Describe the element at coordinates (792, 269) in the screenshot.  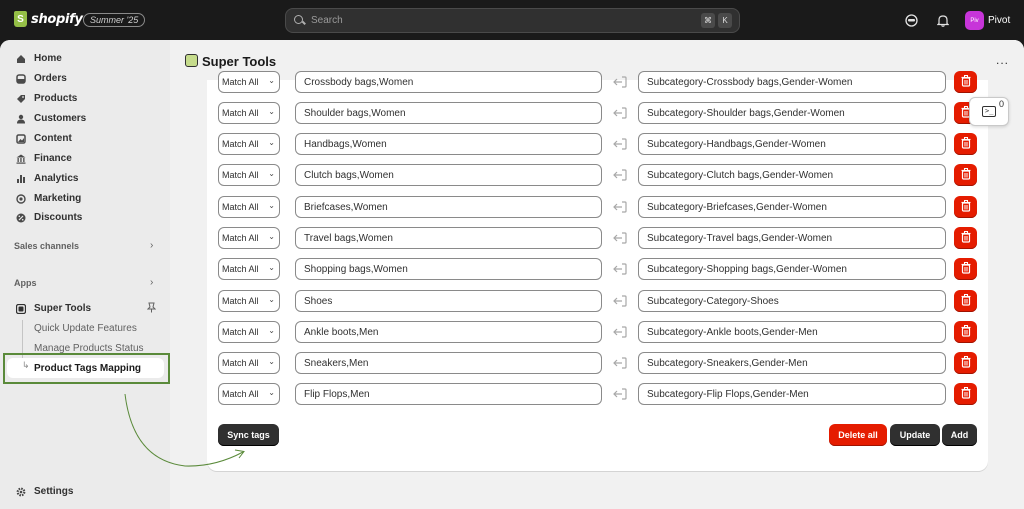
I see `target-tags-input: Subcategory-Shopping bags,Gender-Women` at that location.